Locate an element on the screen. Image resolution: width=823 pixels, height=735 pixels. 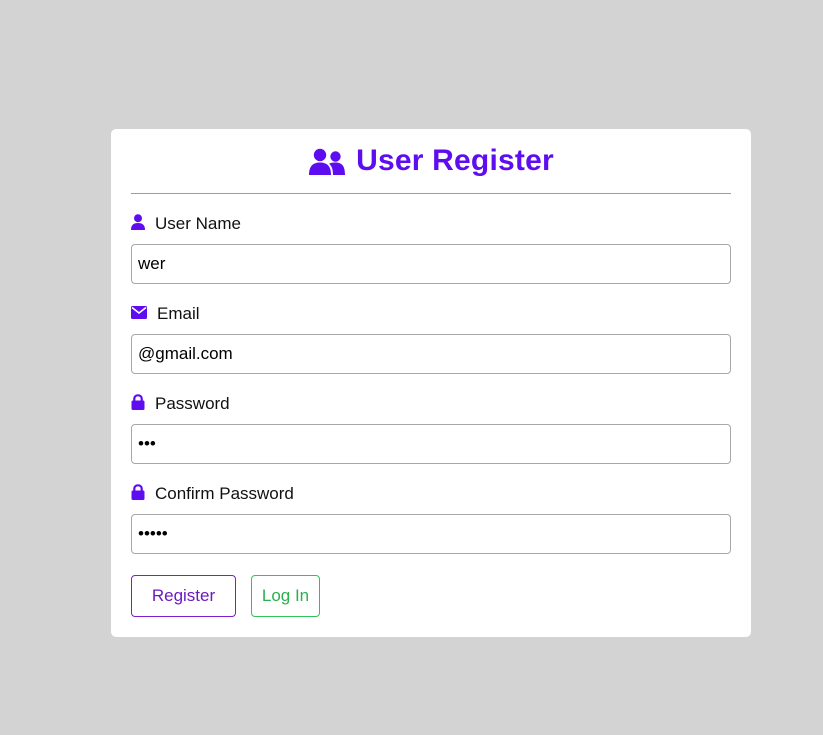
username-label: User Name is located at coordinates (198, 223).